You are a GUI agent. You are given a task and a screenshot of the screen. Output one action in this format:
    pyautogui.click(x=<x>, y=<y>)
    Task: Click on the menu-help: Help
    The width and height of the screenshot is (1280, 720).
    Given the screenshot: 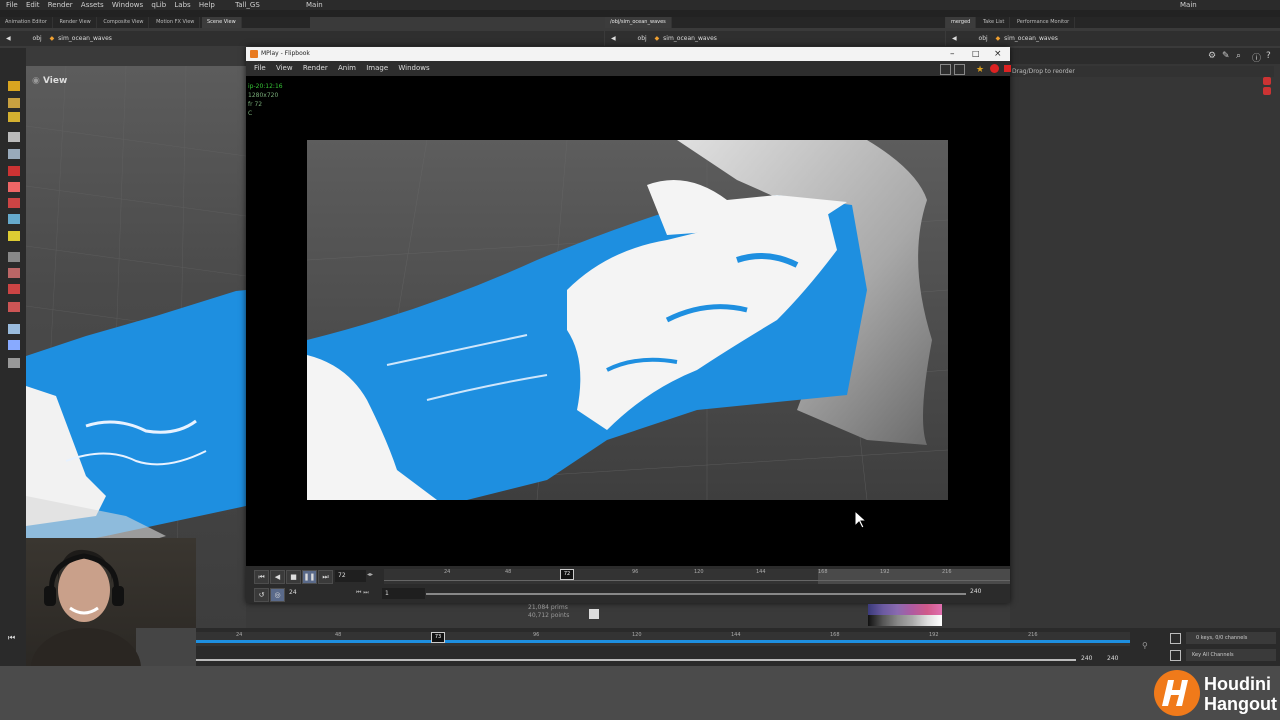 What is the action you would take?
    pyautogui.click(x=207, y=5)
    